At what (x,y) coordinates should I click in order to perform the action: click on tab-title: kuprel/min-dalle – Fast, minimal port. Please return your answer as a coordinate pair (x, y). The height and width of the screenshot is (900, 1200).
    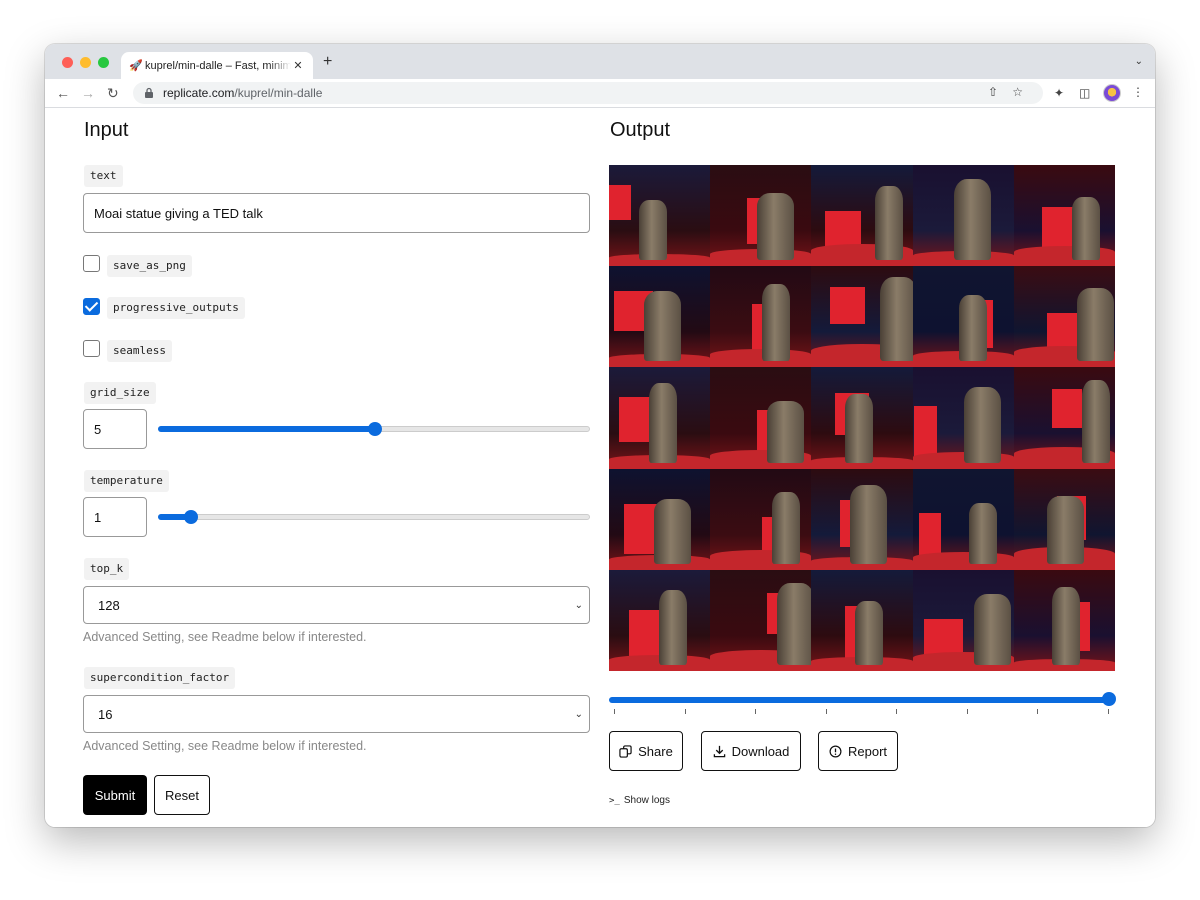
    Looking at the image, I should click on (218, 65).